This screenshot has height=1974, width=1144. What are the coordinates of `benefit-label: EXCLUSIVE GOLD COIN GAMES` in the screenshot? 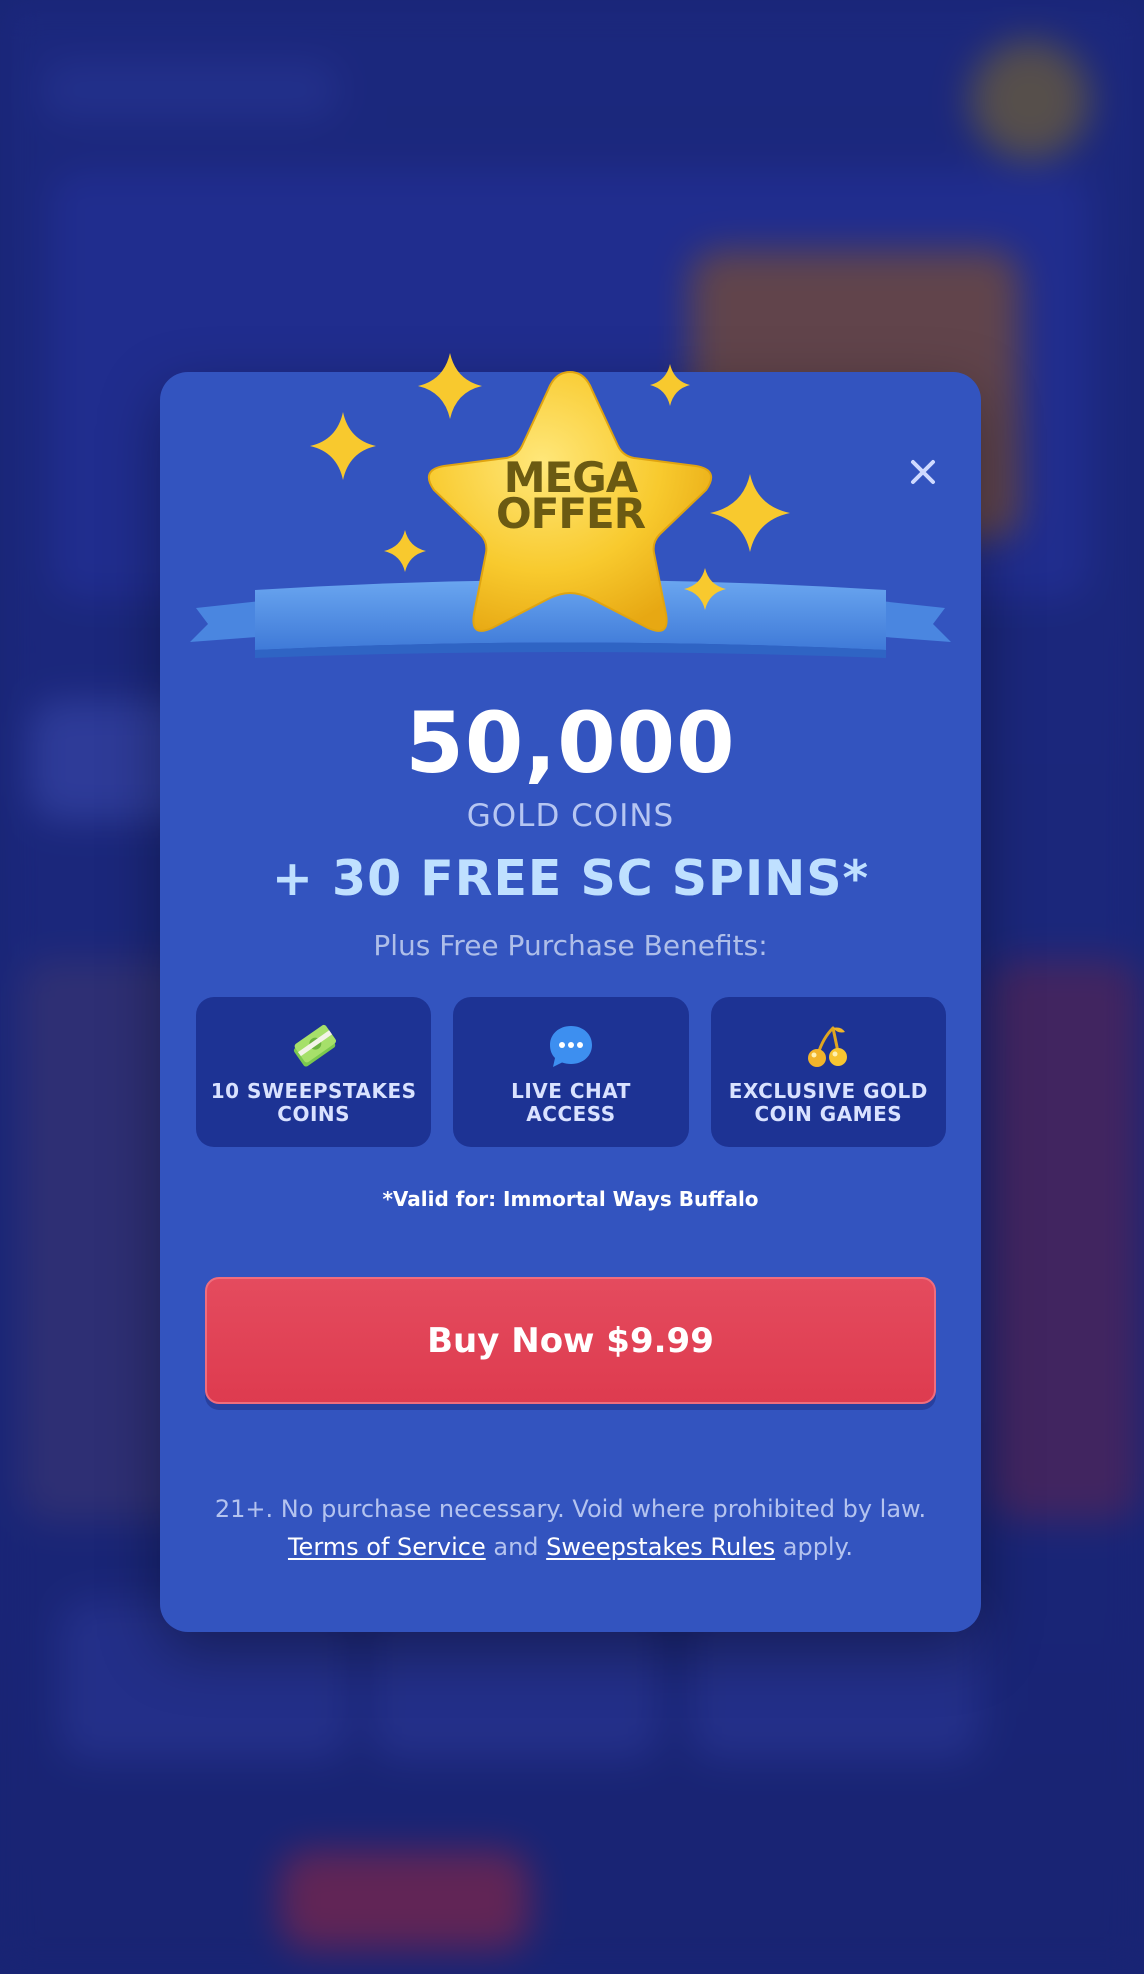 It's located at (828, 1102).